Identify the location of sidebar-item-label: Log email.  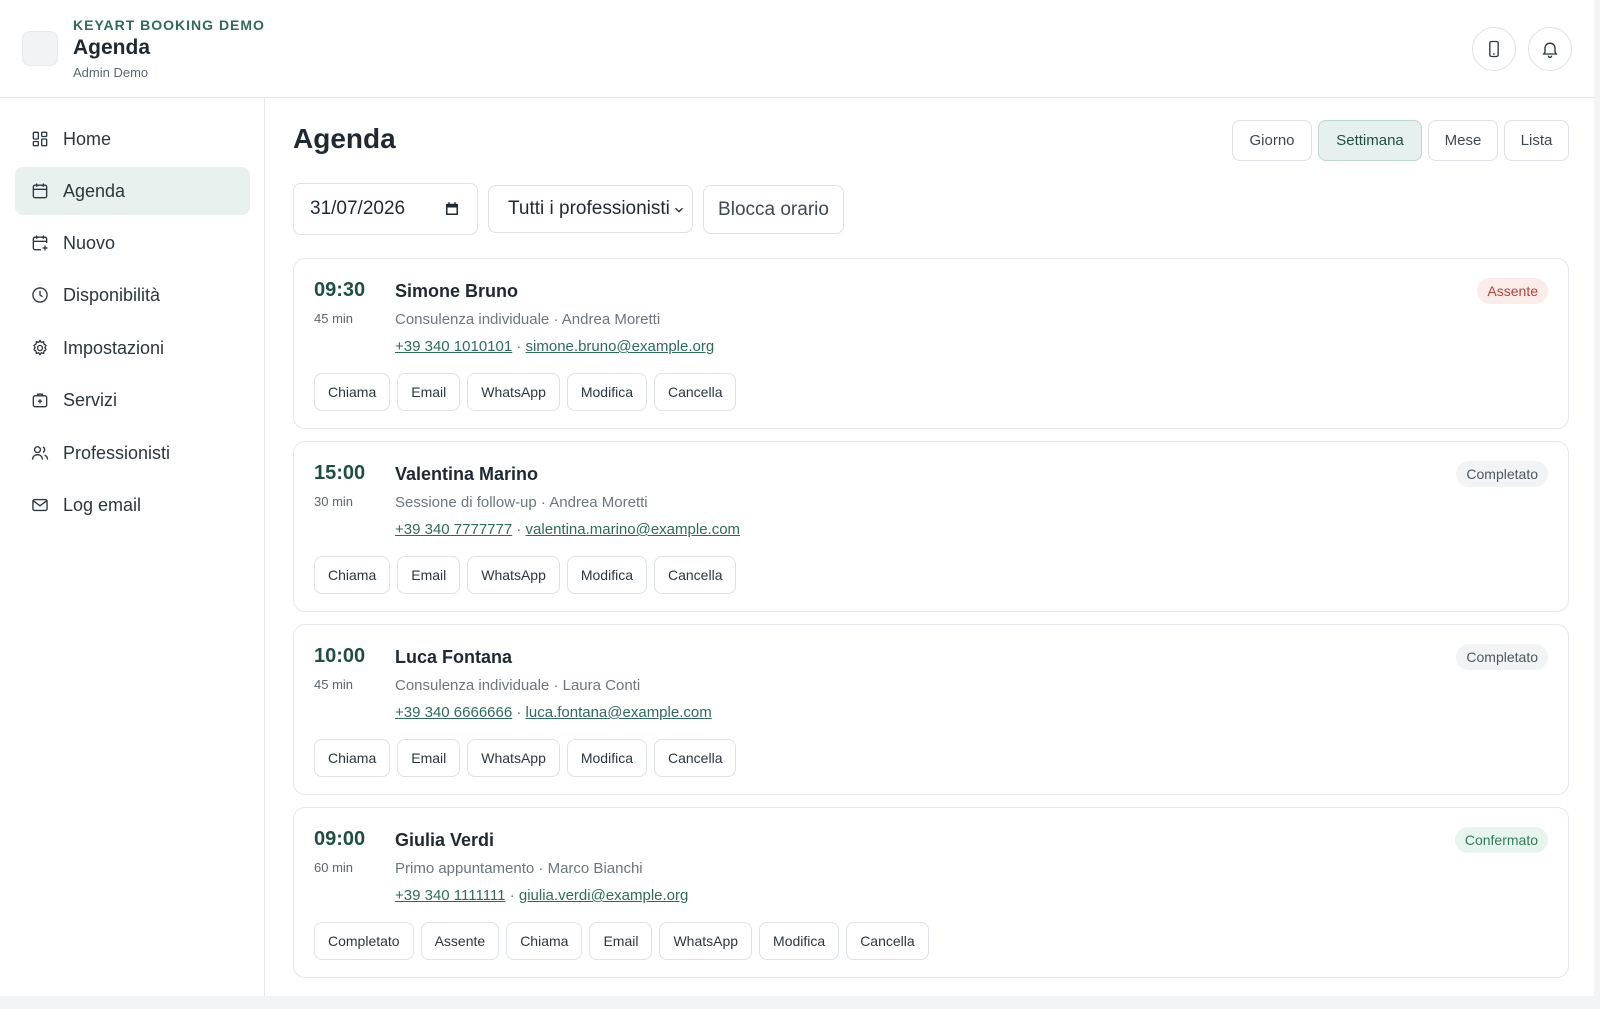
(102, 504).